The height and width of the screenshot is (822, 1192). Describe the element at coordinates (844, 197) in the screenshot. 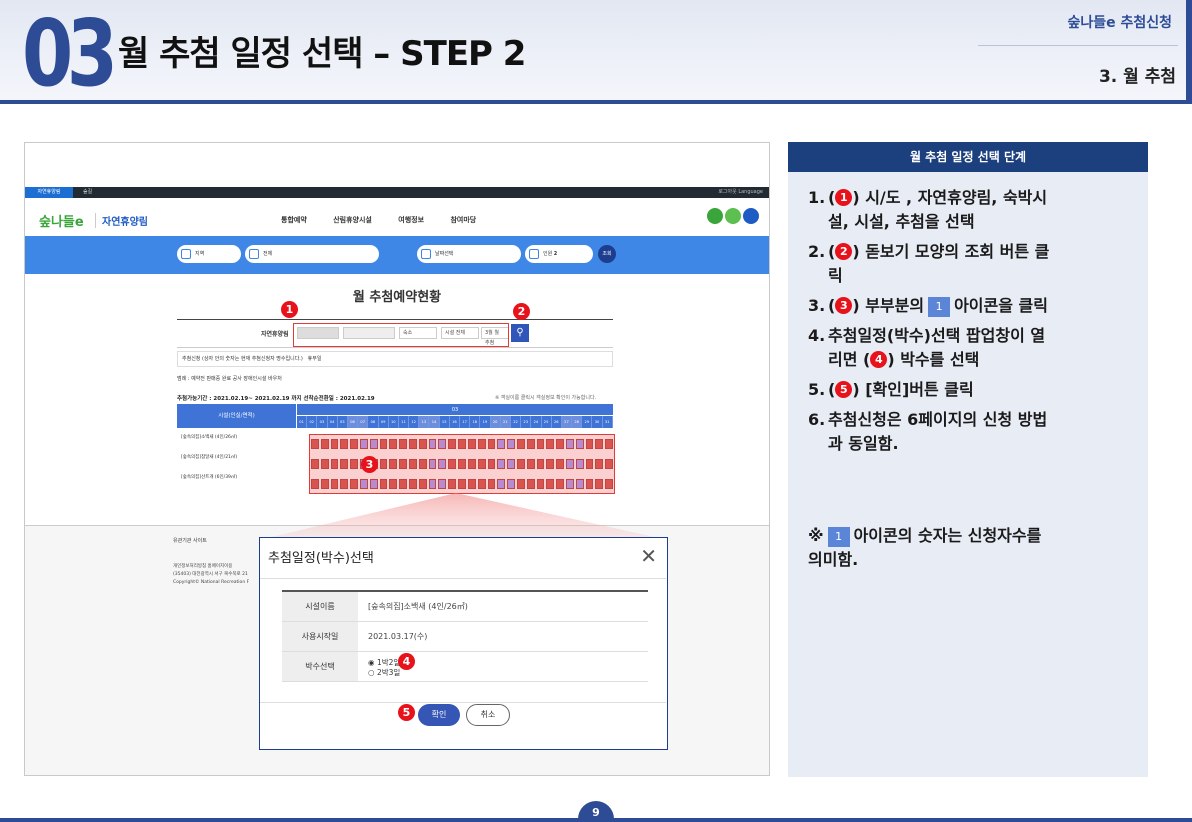

I see `step-badge: 1` at that location.